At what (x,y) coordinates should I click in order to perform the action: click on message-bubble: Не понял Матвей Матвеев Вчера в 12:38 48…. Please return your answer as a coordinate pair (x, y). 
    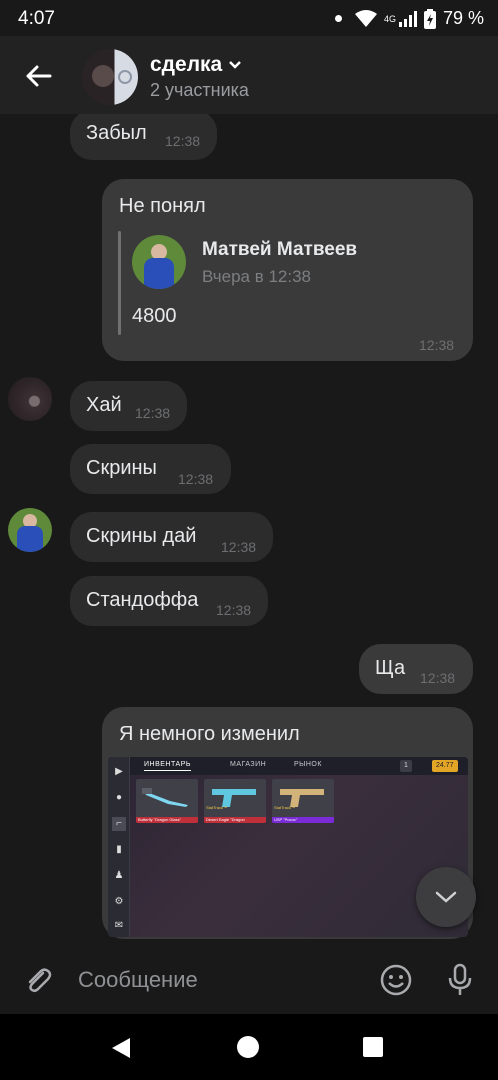
    Looking at the image, I should click on (287, 270).